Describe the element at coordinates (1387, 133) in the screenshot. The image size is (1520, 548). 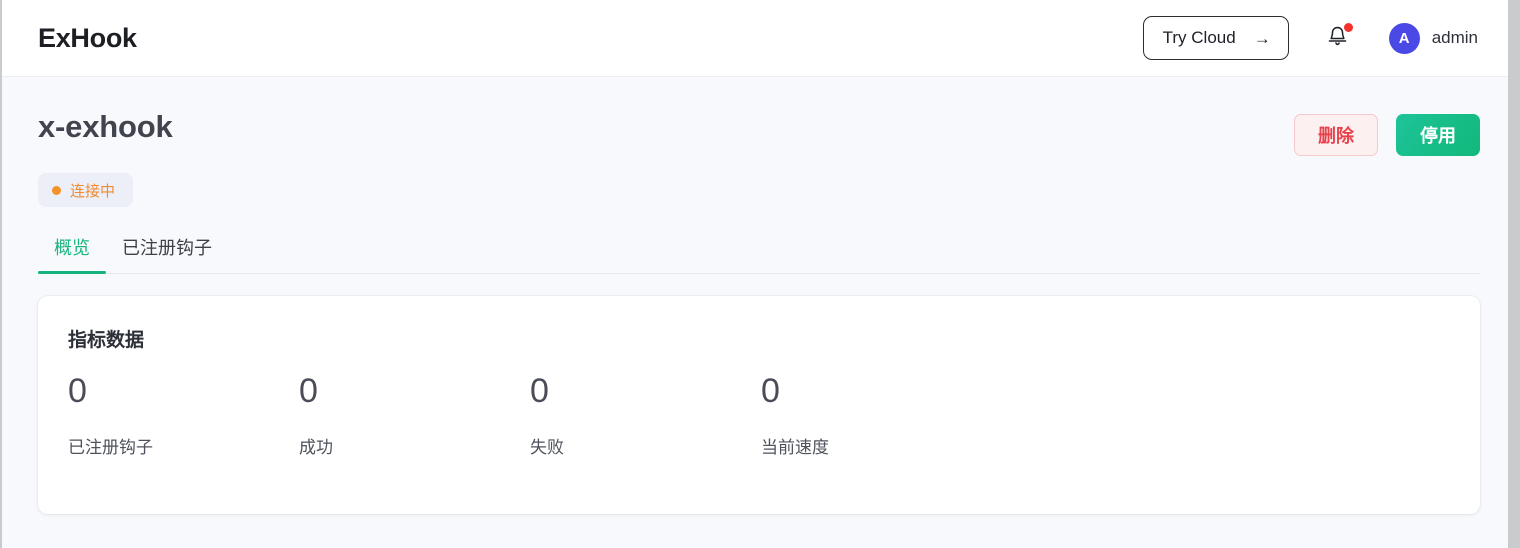
I see `page-action-buttons: 删除 停用` at that location.